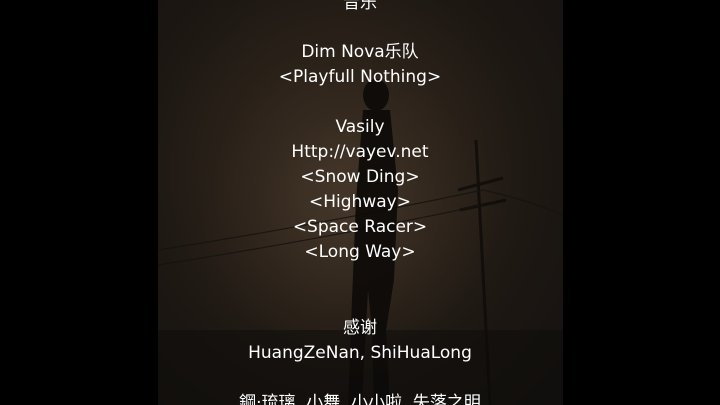 This screenshot has width=720, height=405. Describe the element at coordinates (360, 328) in the screenshot. I see `credits-heading-thanks: 感谢` at that location.